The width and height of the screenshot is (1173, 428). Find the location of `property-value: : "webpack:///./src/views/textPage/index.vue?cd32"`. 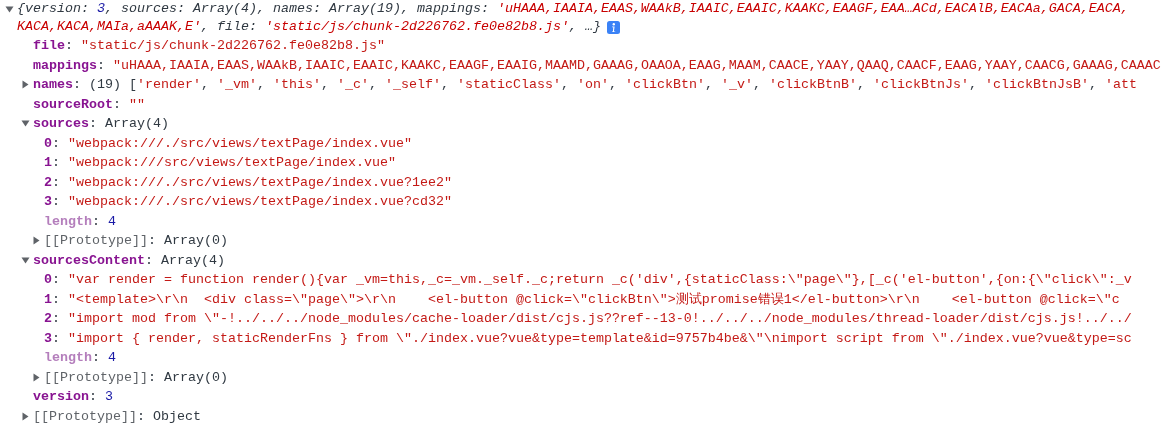

property-value: : "webpack:///./src/views/textPage/index.vue?cd32" is located at coordinates (252, 202).